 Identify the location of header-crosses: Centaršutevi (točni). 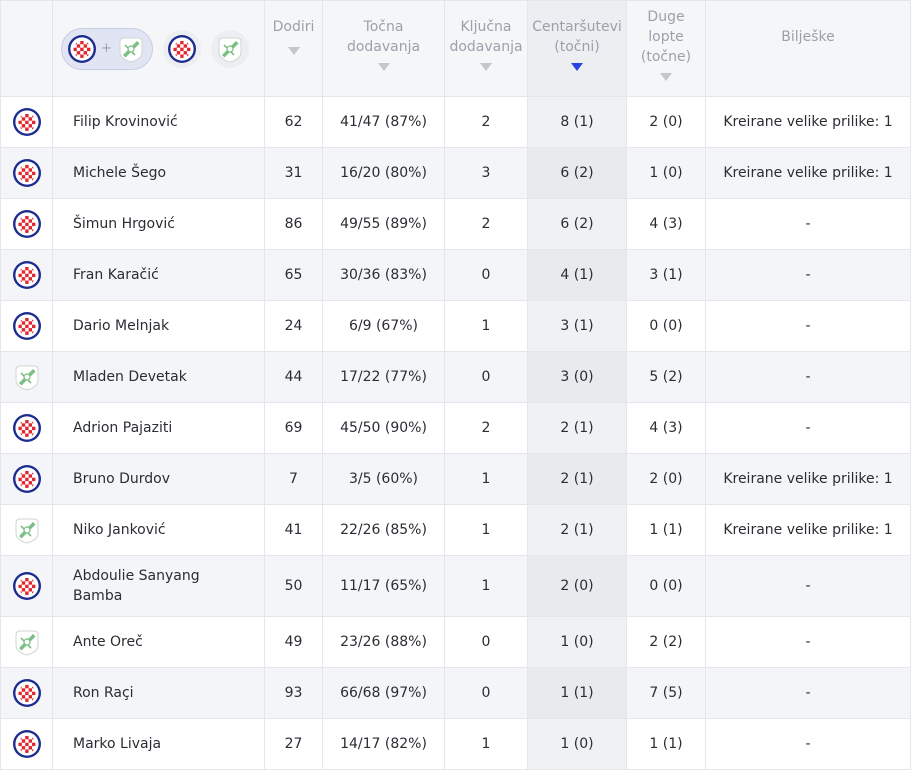
(577, 48).